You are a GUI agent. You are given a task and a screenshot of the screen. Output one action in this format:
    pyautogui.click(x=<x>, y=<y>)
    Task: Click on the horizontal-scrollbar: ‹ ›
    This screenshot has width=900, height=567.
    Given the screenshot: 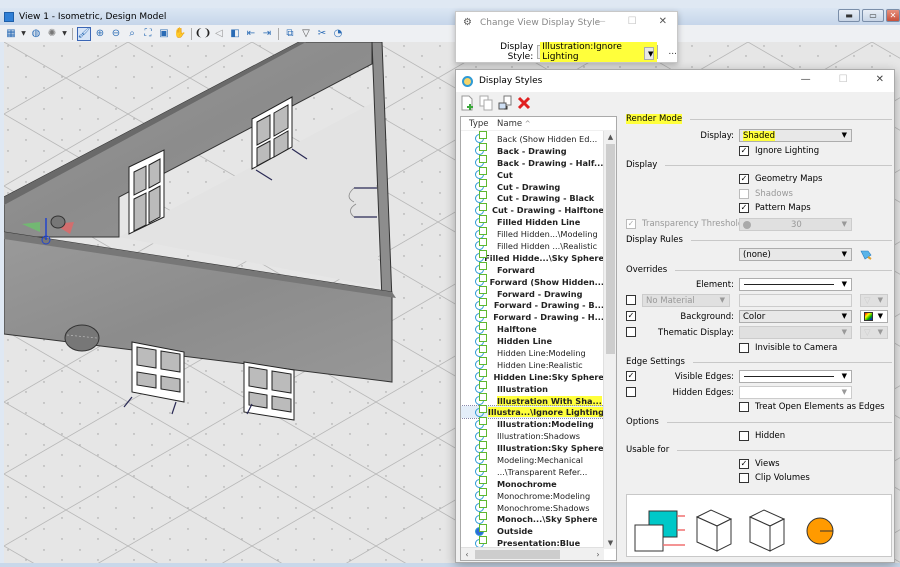 What is the action you would take?
    pyautogui.click(x=532, y=553)
    